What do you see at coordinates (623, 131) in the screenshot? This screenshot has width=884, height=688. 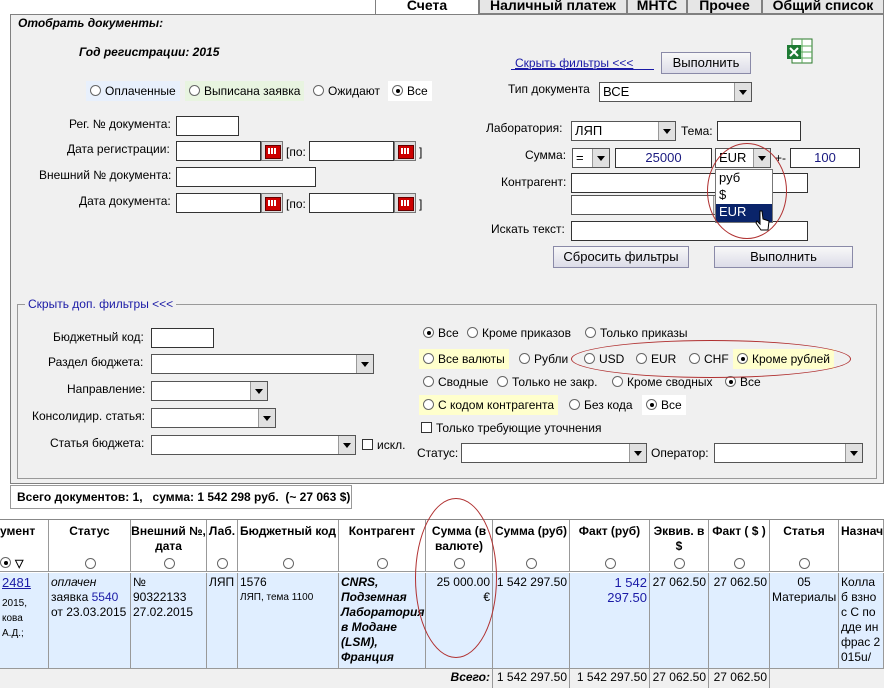 I see `lab-select: ЛЯП` at bounding box center [623, 131].